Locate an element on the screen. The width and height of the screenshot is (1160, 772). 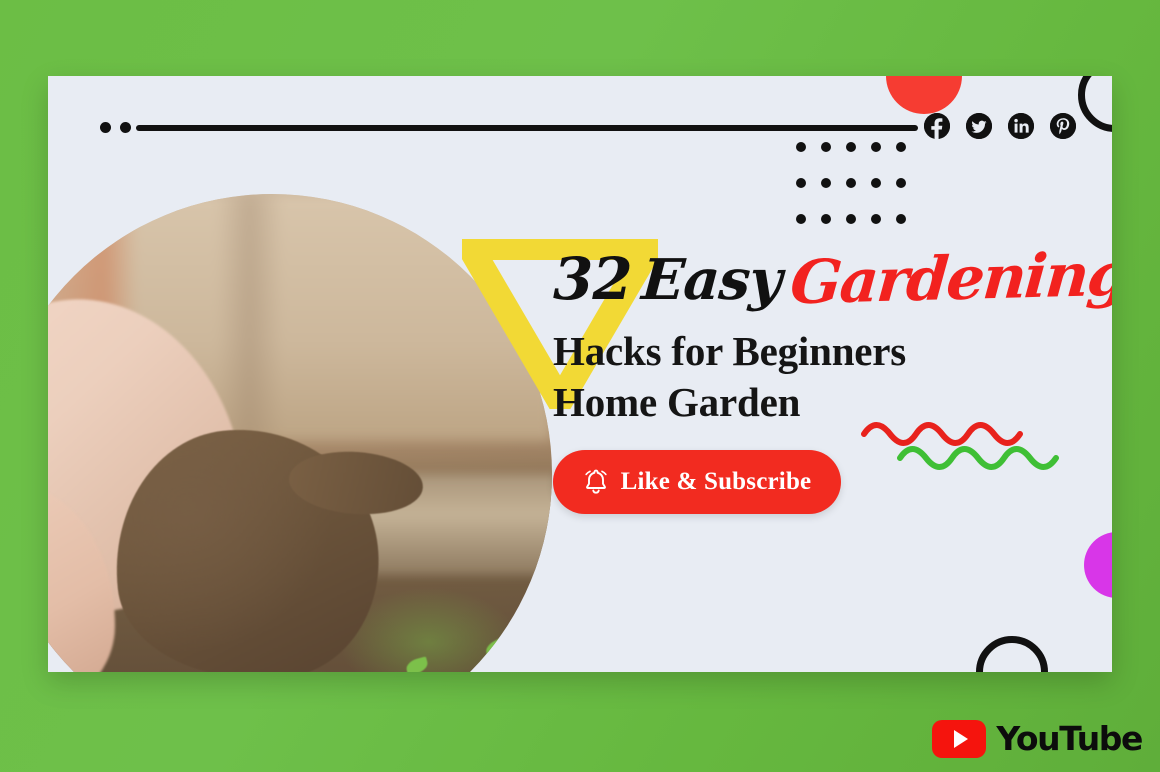
headline-word-easy: Easy is located at coordinates (711, 280).